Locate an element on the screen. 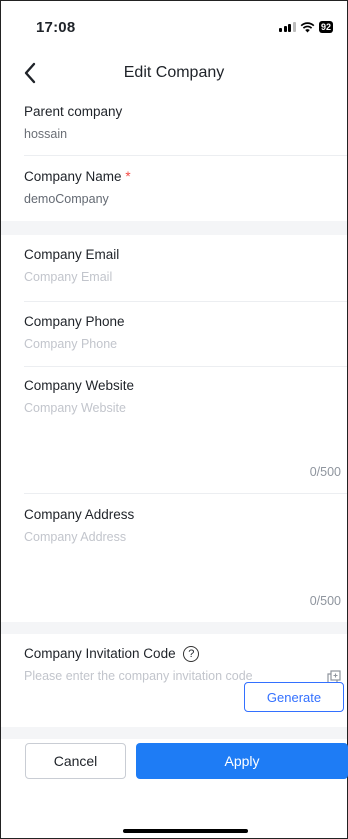 The width and height of the screenshot is (348, 839). company-phone-field: Company Phone Company Phone is located at coordinates (185, 332).